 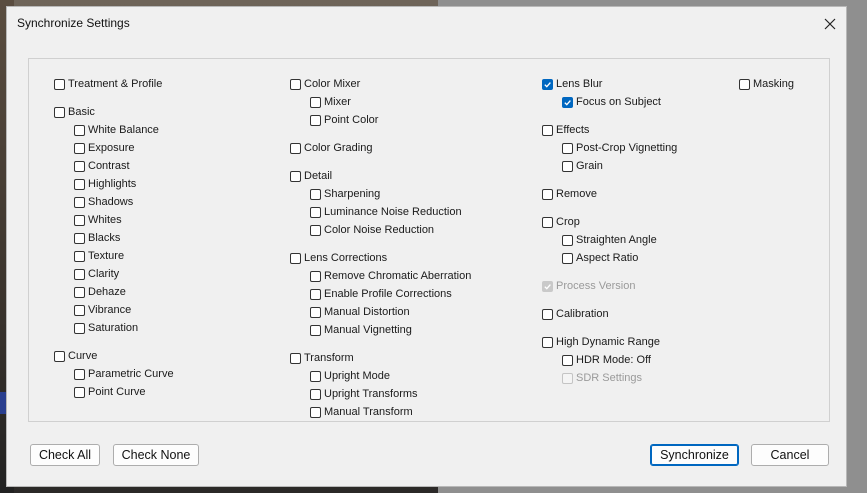 I want to click on setting-exposure: Exposure, so click(x=104, y=148).